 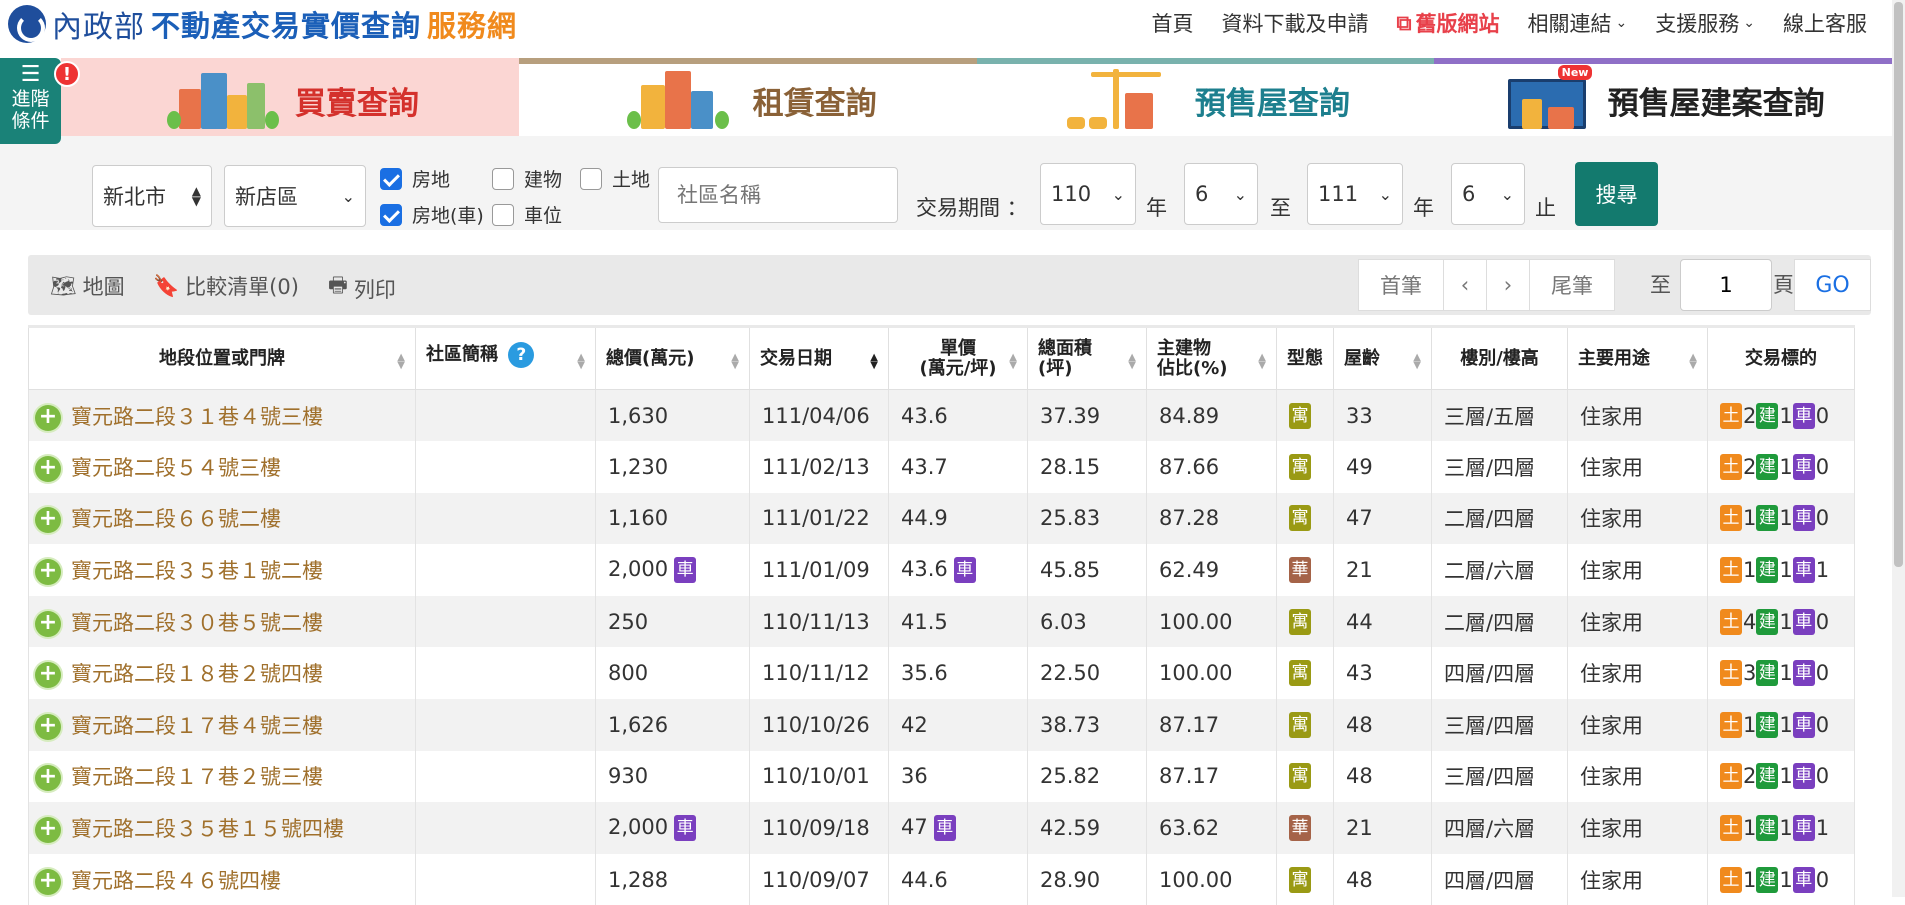 I want to click on land-tag: 土, so click(x=1731, y=725).